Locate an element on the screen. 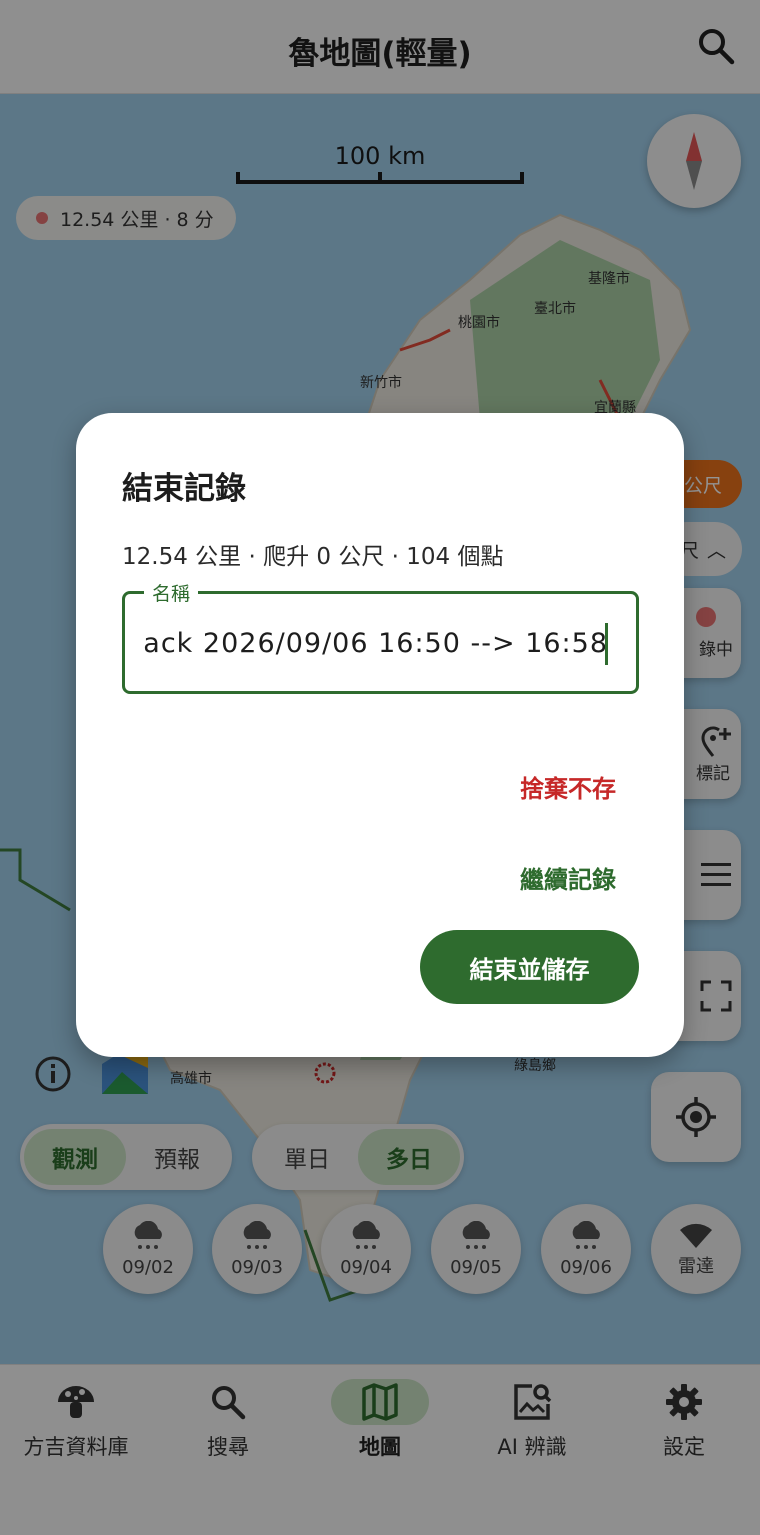 This screenshot has width=760, height=1535. track-name-label: 名稱 is located at coordinates (171, 592).